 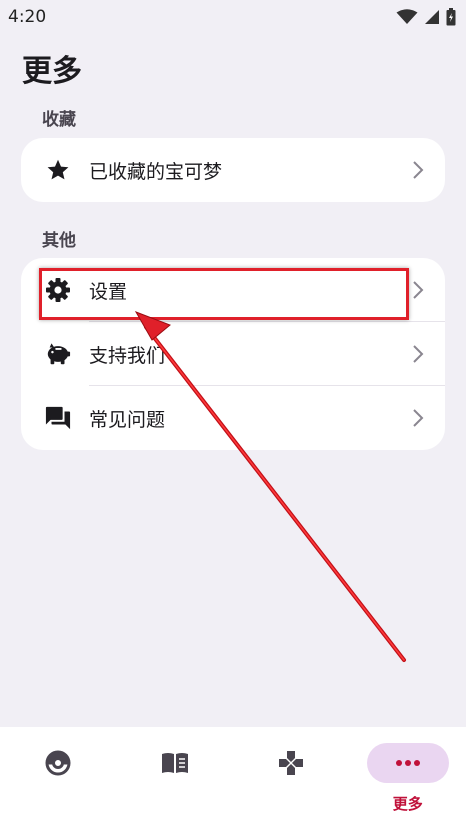 I want to click on bottom-nav: 更多, so click(x=233, y=778).